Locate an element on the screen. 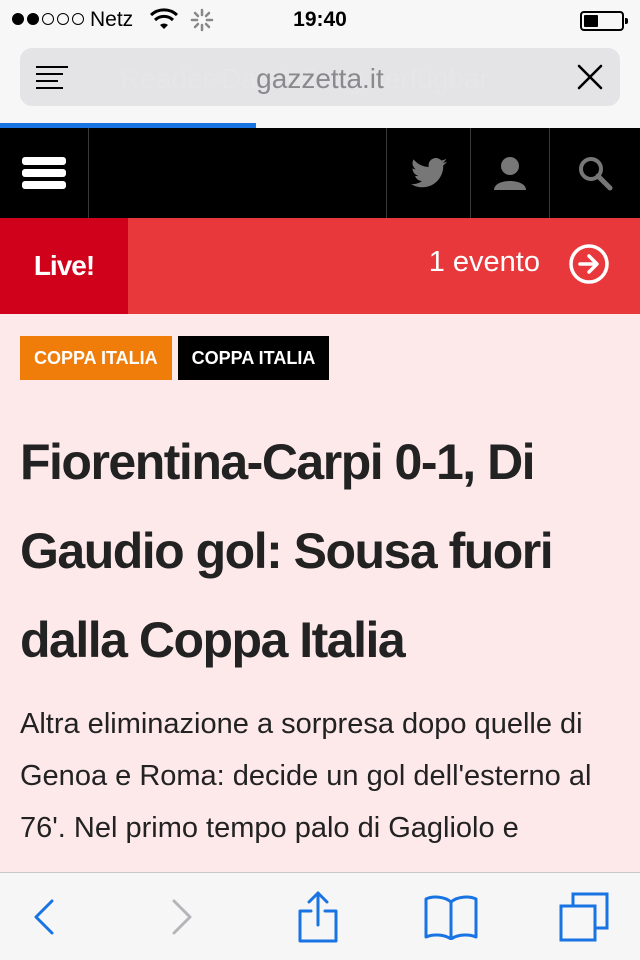 This screenshot has height=960, width=640. menu-icon is located at coordinates (44, 173).